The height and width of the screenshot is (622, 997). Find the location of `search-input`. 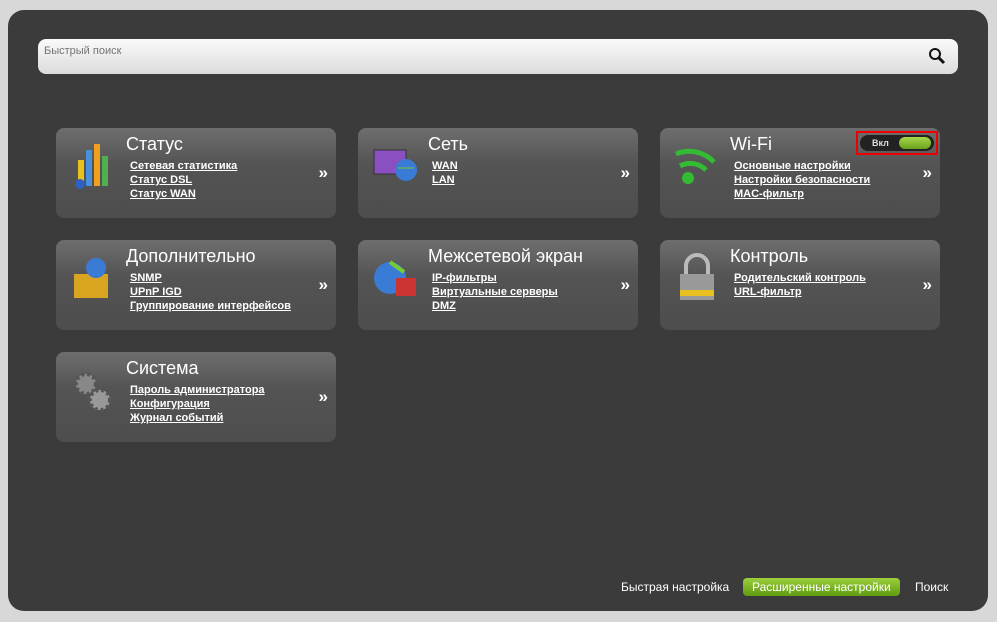

search-input is located at coordinates (484, 51).